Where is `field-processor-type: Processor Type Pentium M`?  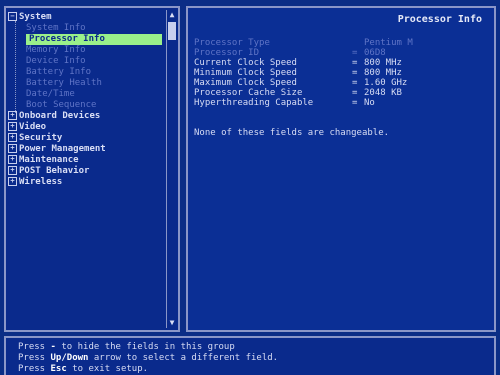 field-processor-type: Processor Type Pentium M is located at coordinates (339, 43).